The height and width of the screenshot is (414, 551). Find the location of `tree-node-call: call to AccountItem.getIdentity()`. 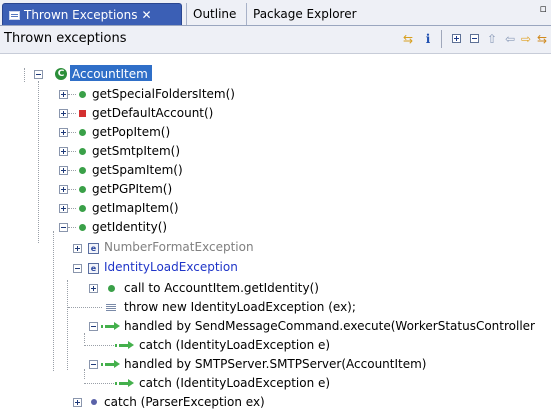

tree-node-call: call to AccountItem.getIdentity() is located at coordinates (221, 288).